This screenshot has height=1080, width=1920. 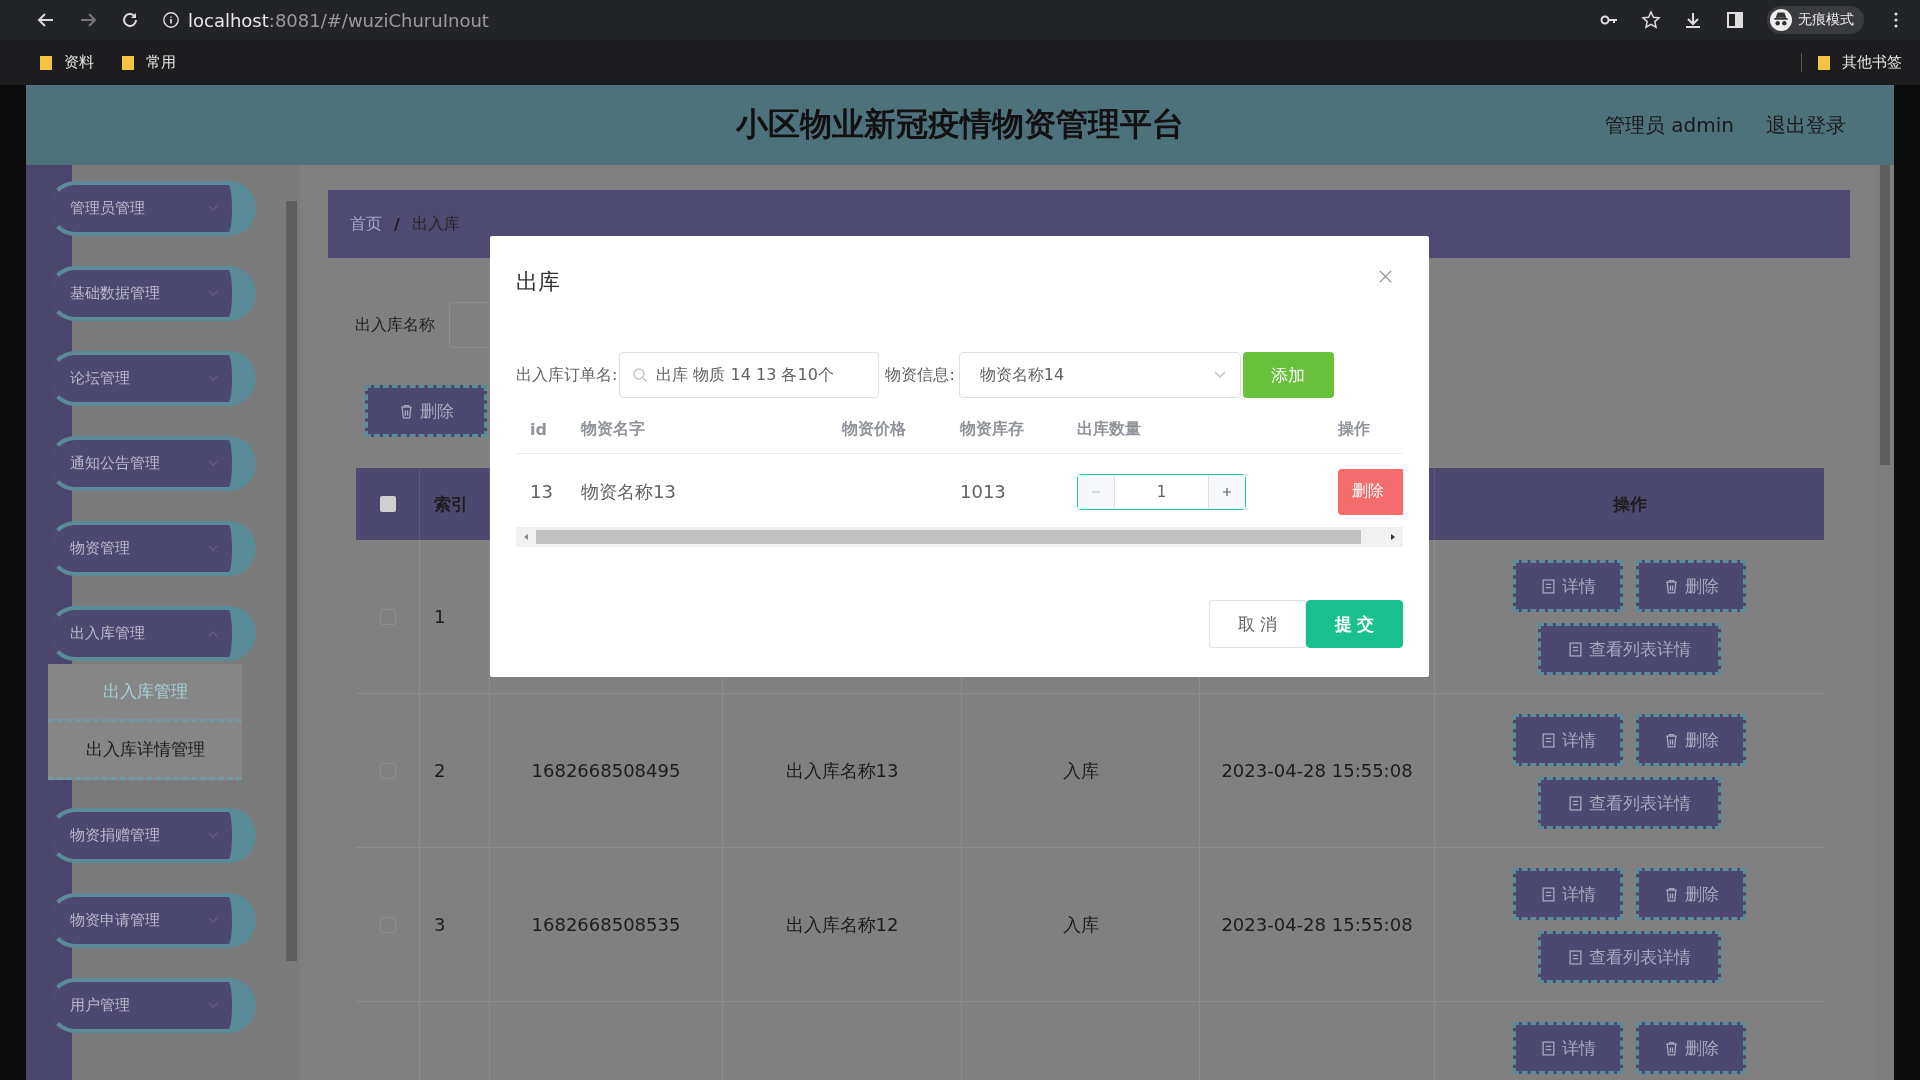 I want to click on table-cell: 出入库名称12, so click(x=842, y=924).